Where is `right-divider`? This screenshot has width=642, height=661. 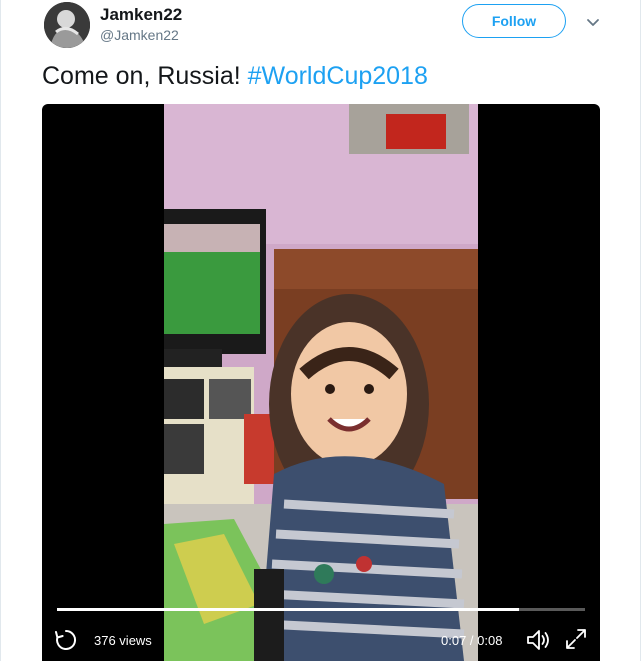 right-divider is located at coordinates (640, 330).